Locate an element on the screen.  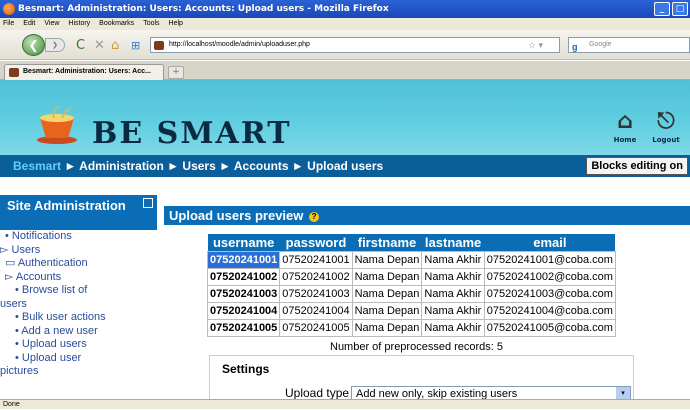
sidebar-item-upload-pictures-cont: pictures is located at coordinates (78, 372).